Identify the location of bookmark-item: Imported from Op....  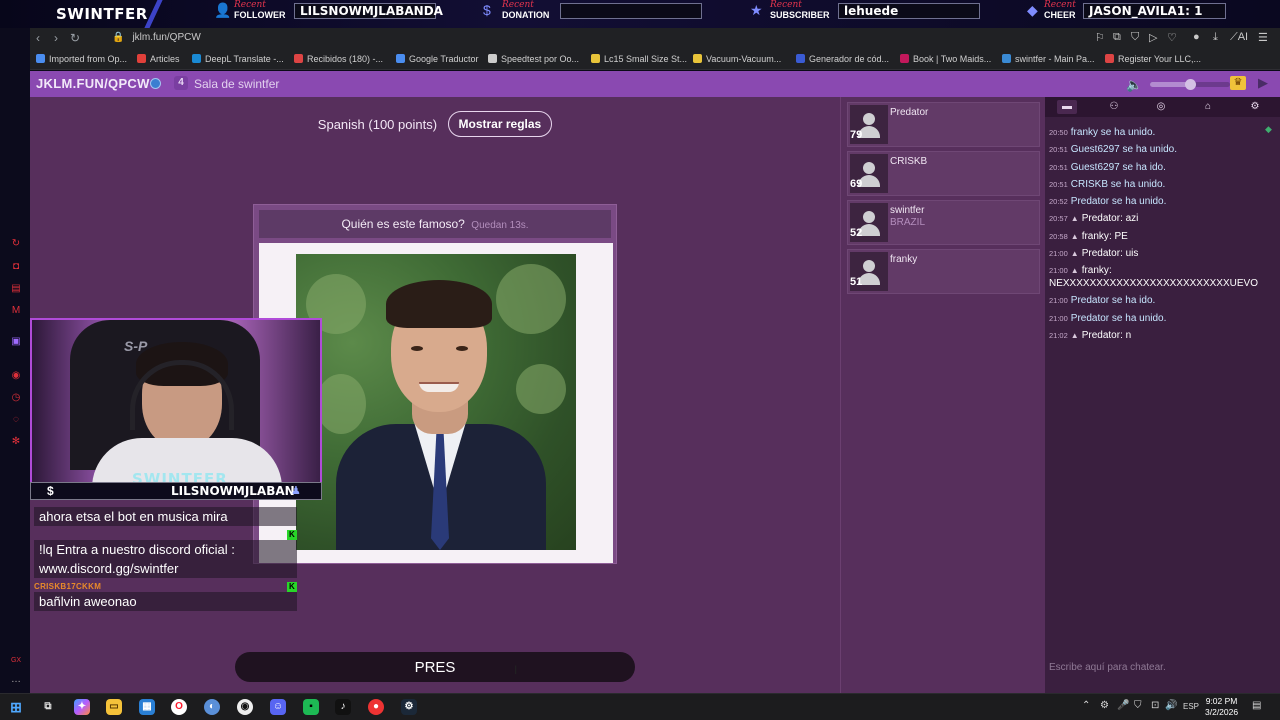
(81, 59).